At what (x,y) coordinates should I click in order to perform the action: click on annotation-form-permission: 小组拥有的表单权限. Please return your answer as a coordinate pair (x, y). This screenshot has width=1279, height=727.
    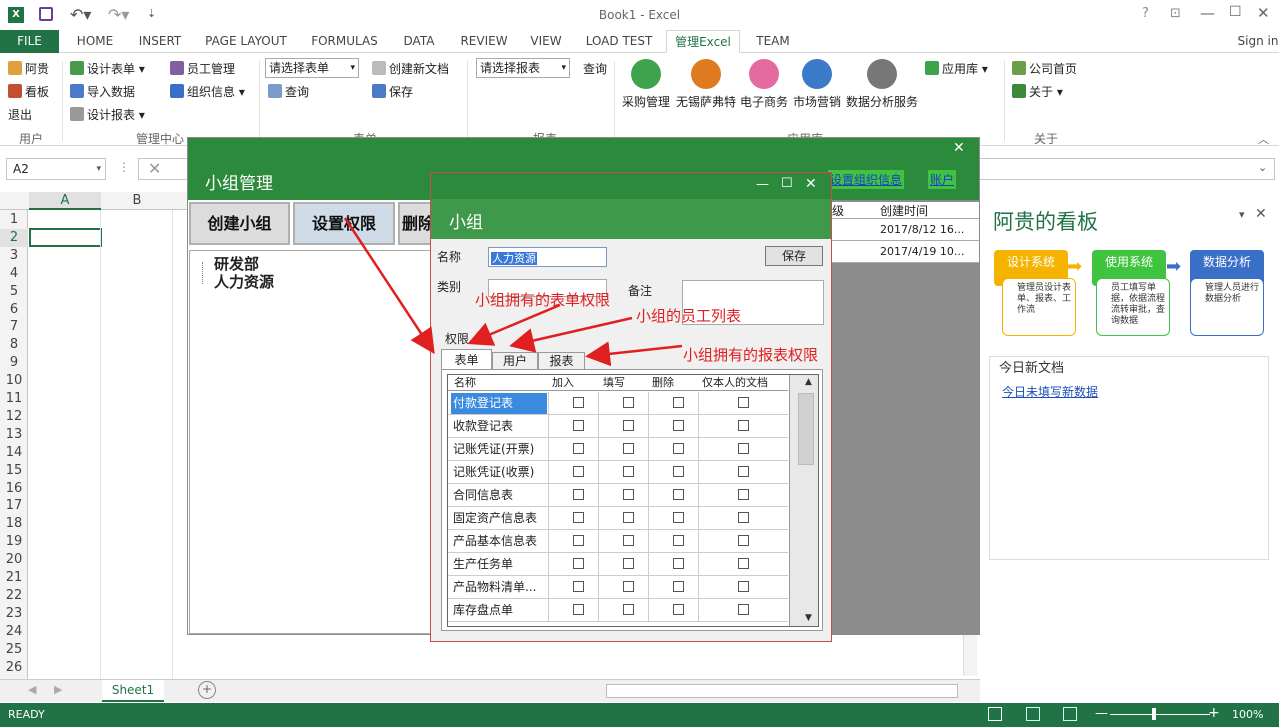
    Looking at the image, I should click on (543, 300).